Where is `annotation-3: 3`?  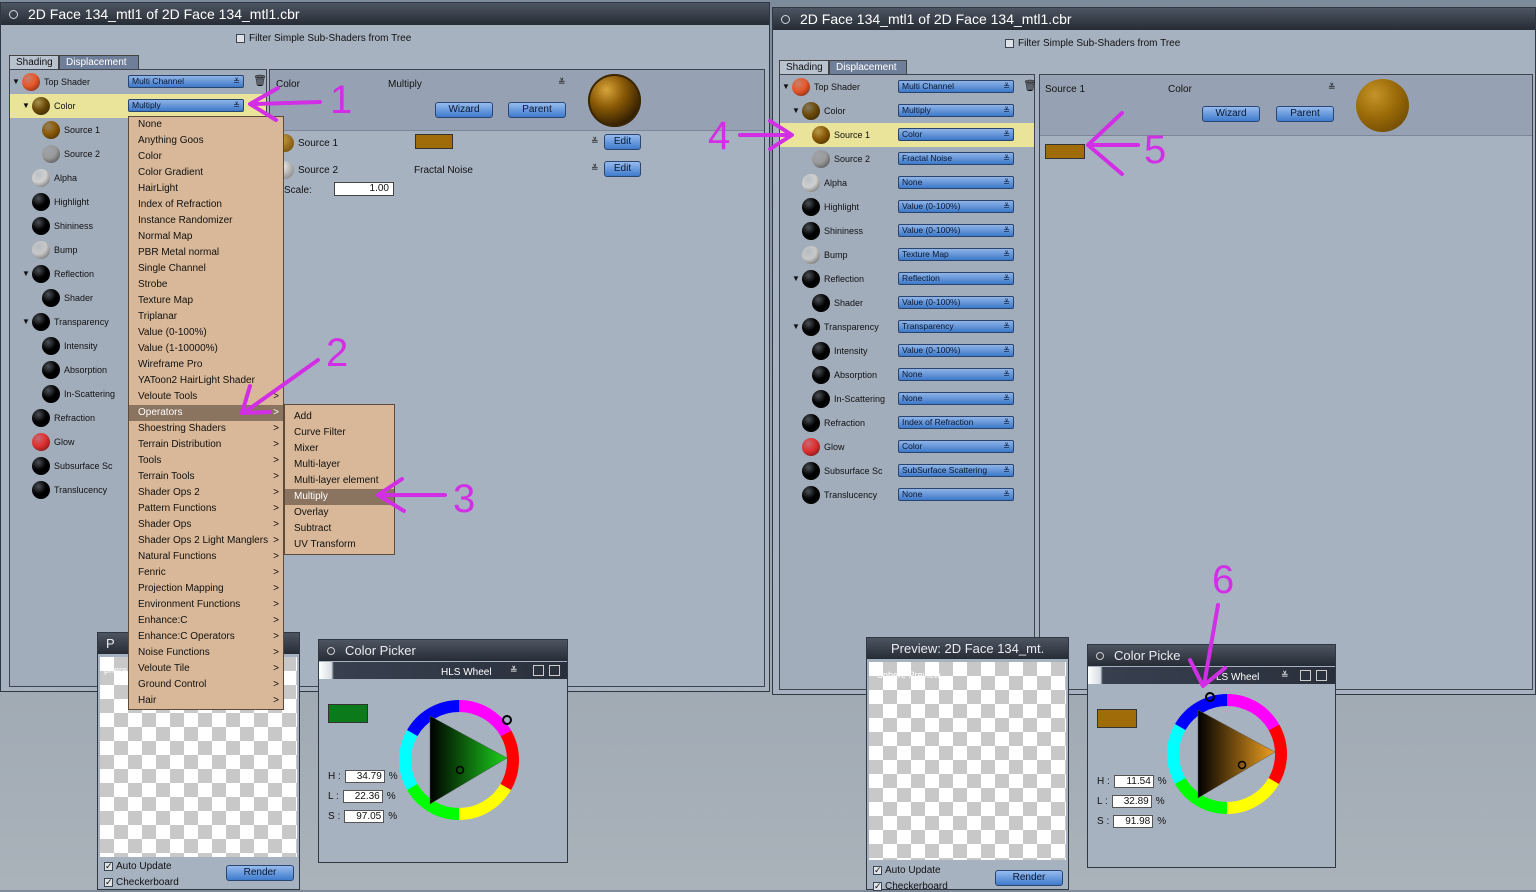
annotation-3: 3 is located at coordinates (464, 499).